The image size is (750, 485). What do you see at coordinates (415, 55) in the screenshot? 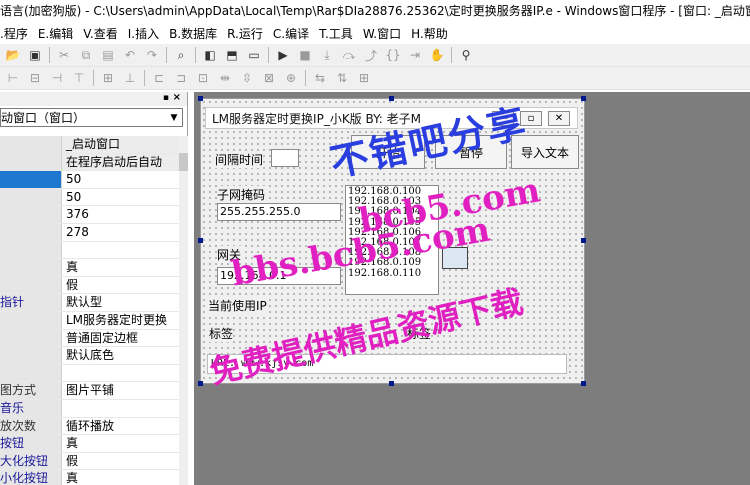
I see `run-to-cursor-icon: ⇥` at bounding box center [415, 55].